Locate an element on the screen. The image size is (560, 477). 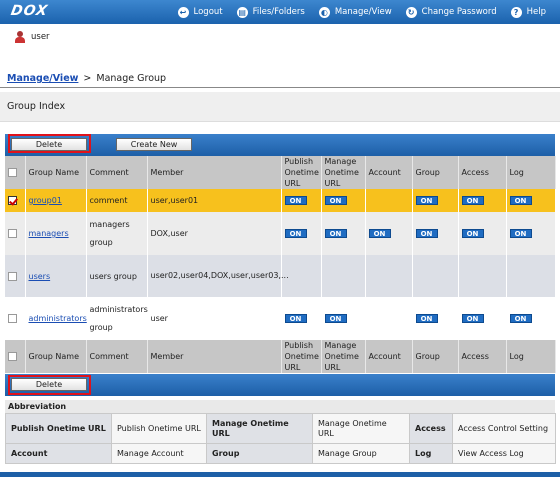
delete-highlight-bottom is located at coordinates (49, 385).